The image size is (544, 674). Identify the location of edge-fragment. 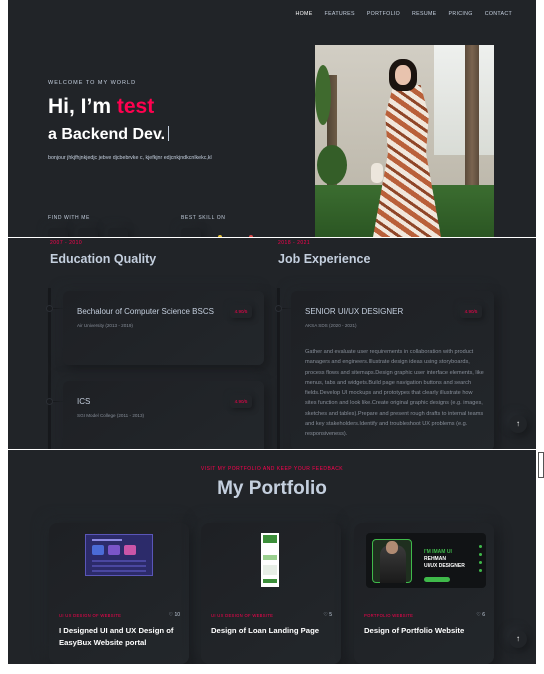
(541, 465).